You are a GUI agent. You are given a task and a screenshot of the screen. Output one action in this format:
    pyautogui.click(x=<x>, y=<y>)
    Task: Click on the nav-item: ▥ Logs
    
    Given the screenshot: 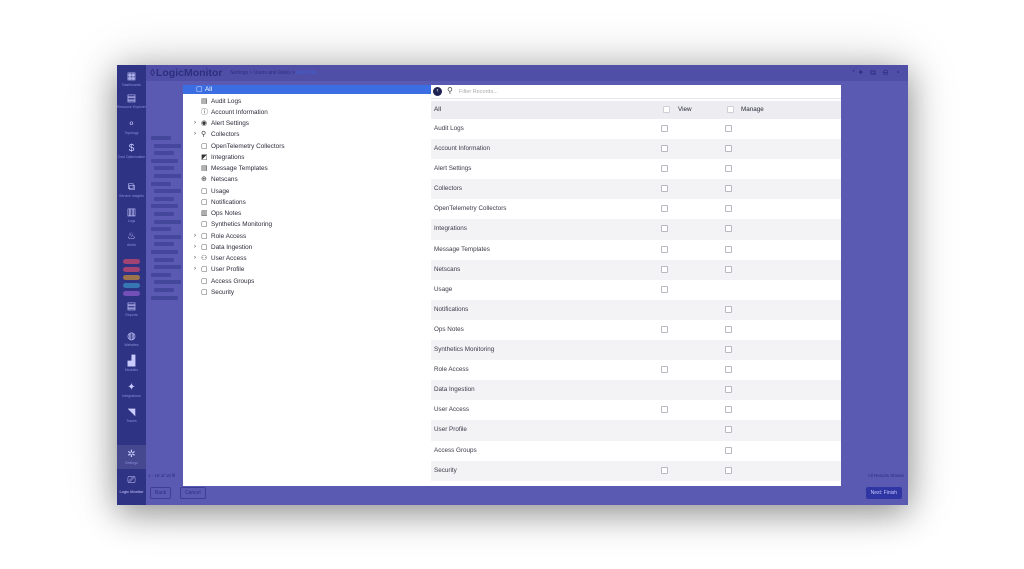 What is the action you would take?
    pyautogui.click(x=131, y=215)
    